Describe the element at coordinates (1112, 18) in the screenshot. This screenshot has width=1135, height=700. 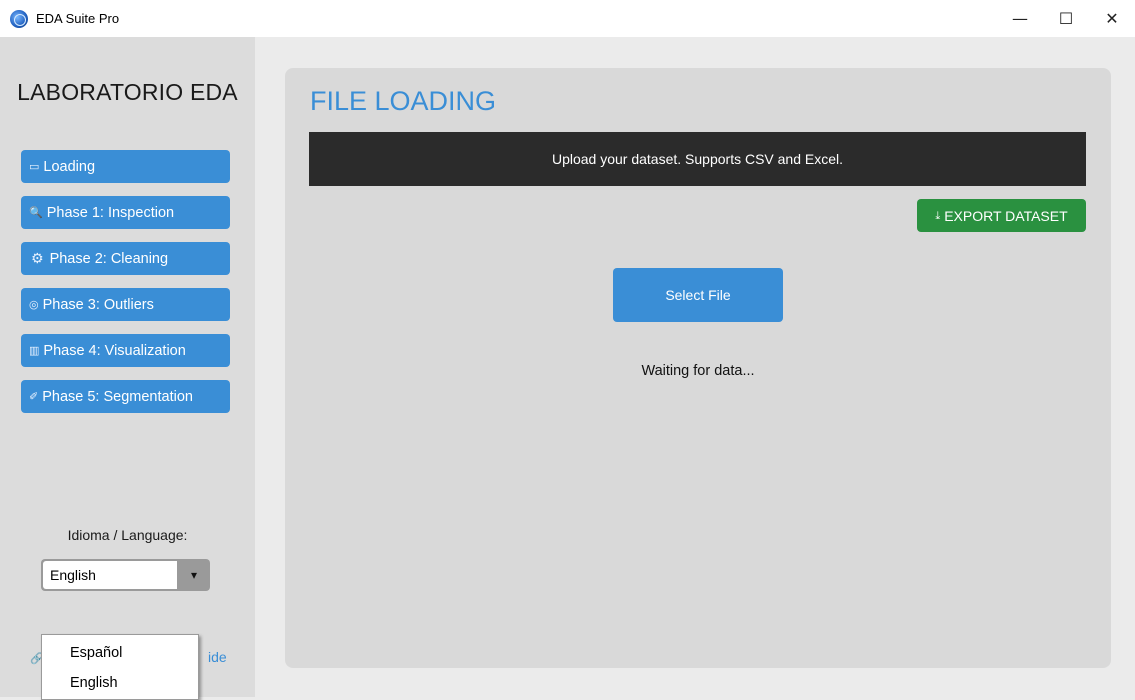
I see `close-button: ✕` at that location.